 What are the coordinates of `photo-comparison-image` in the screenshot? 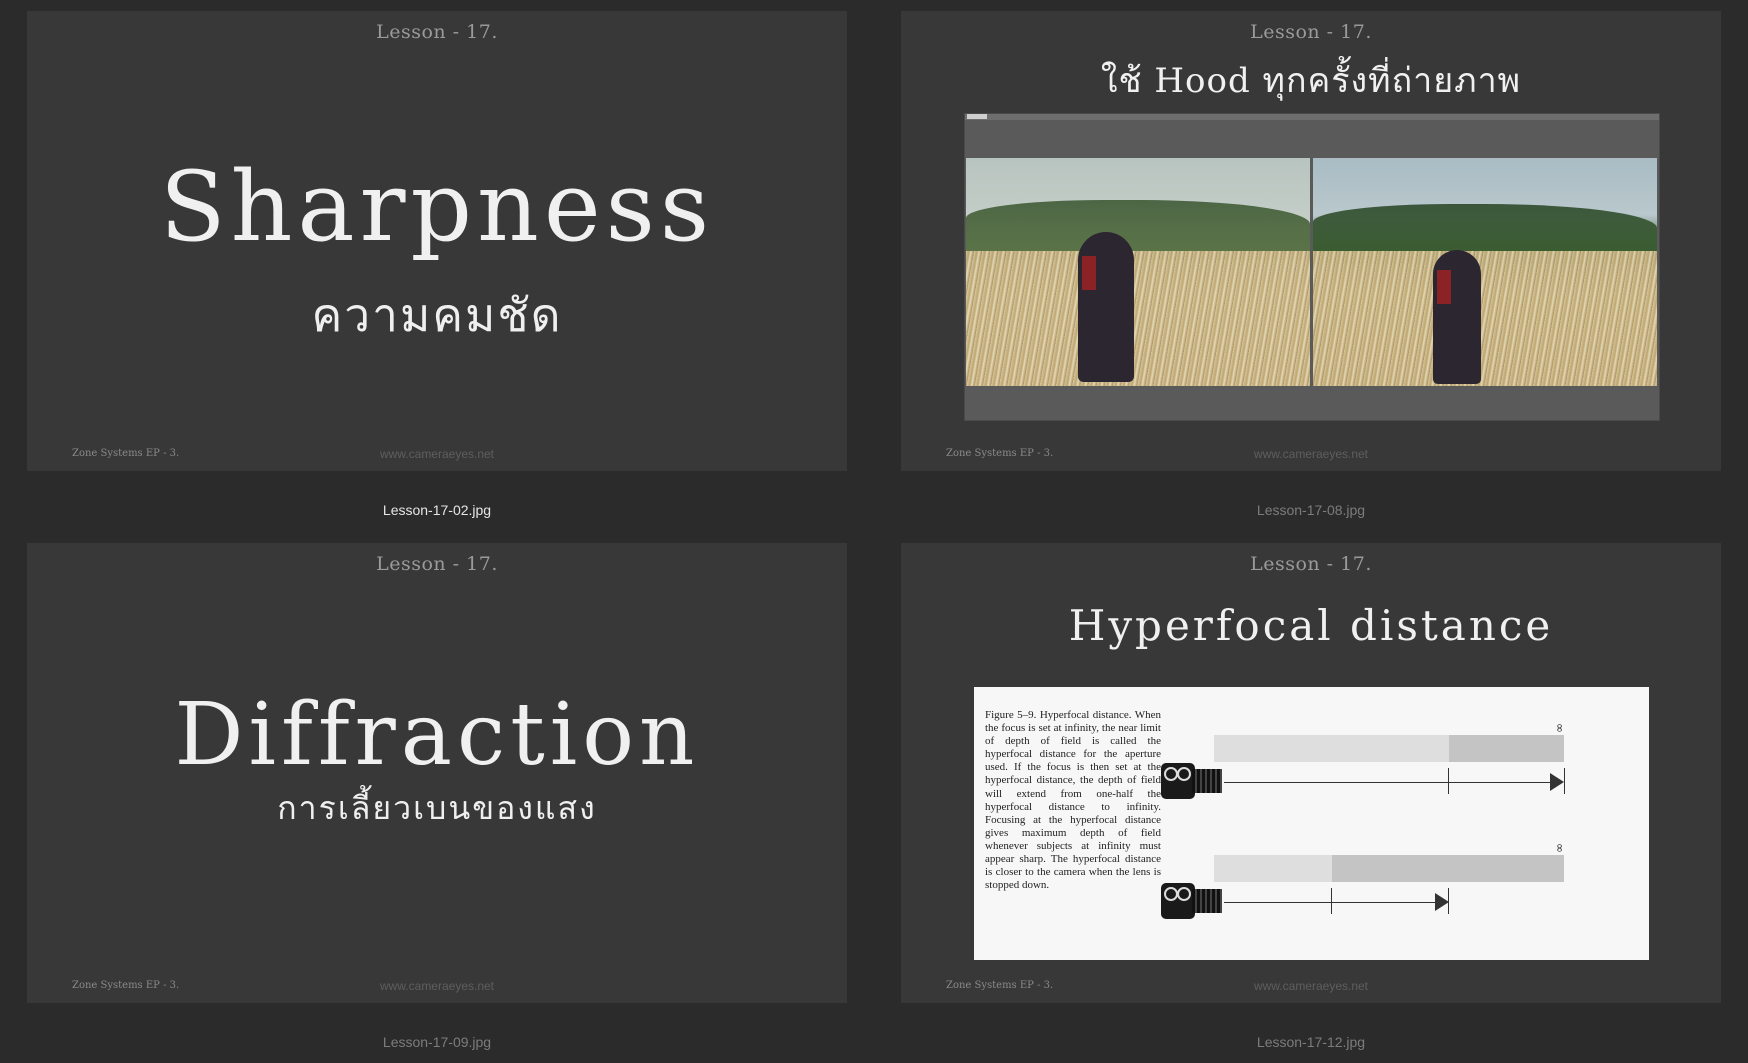 It's located at (1312, 267).